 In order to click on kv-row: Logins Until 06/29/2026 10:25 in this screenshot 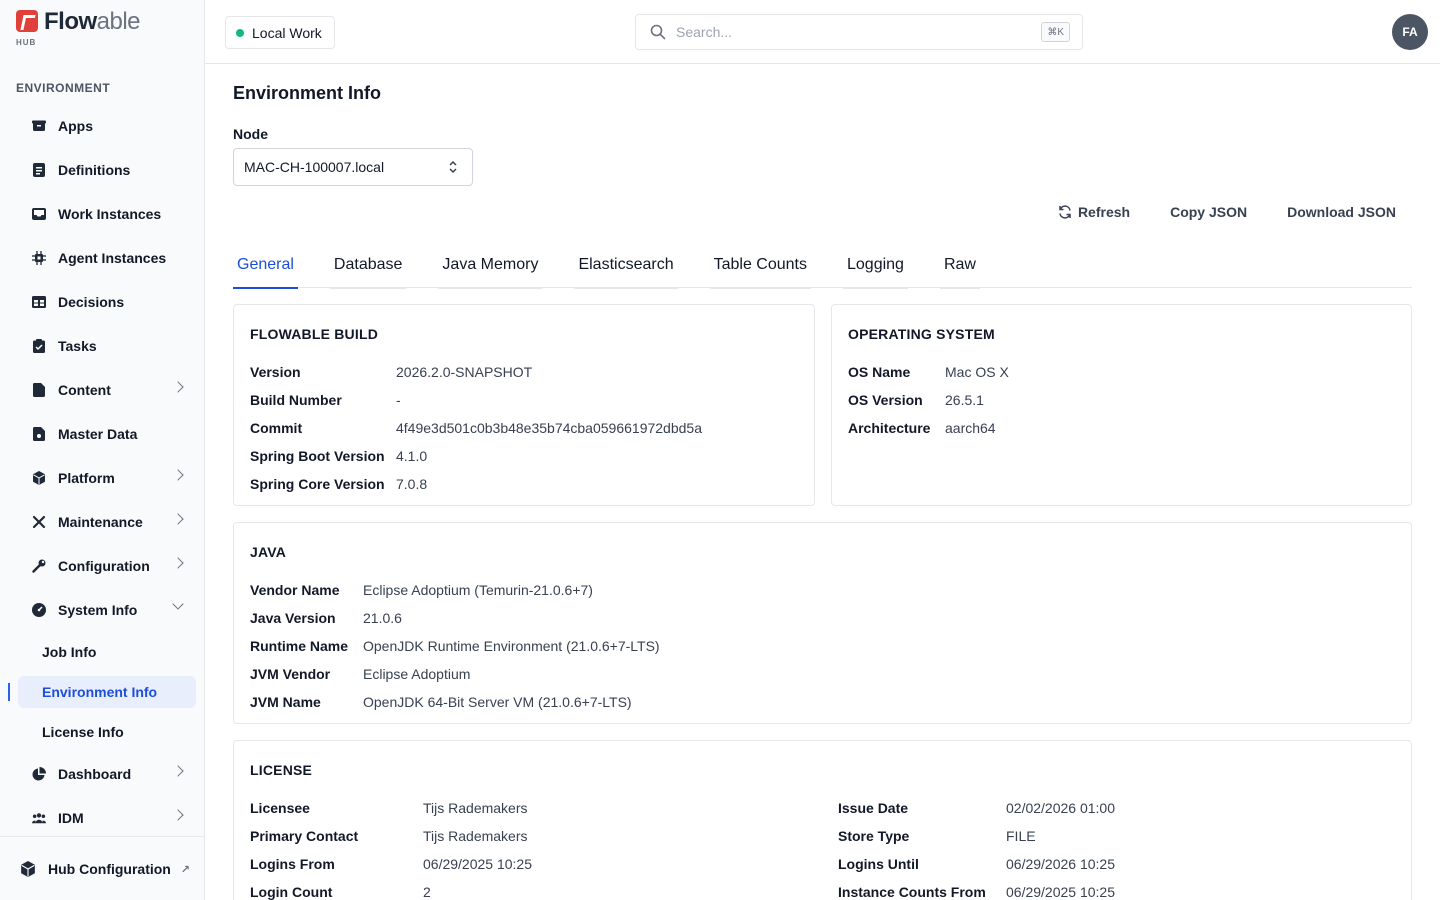, I will do `click(976, 864)`.